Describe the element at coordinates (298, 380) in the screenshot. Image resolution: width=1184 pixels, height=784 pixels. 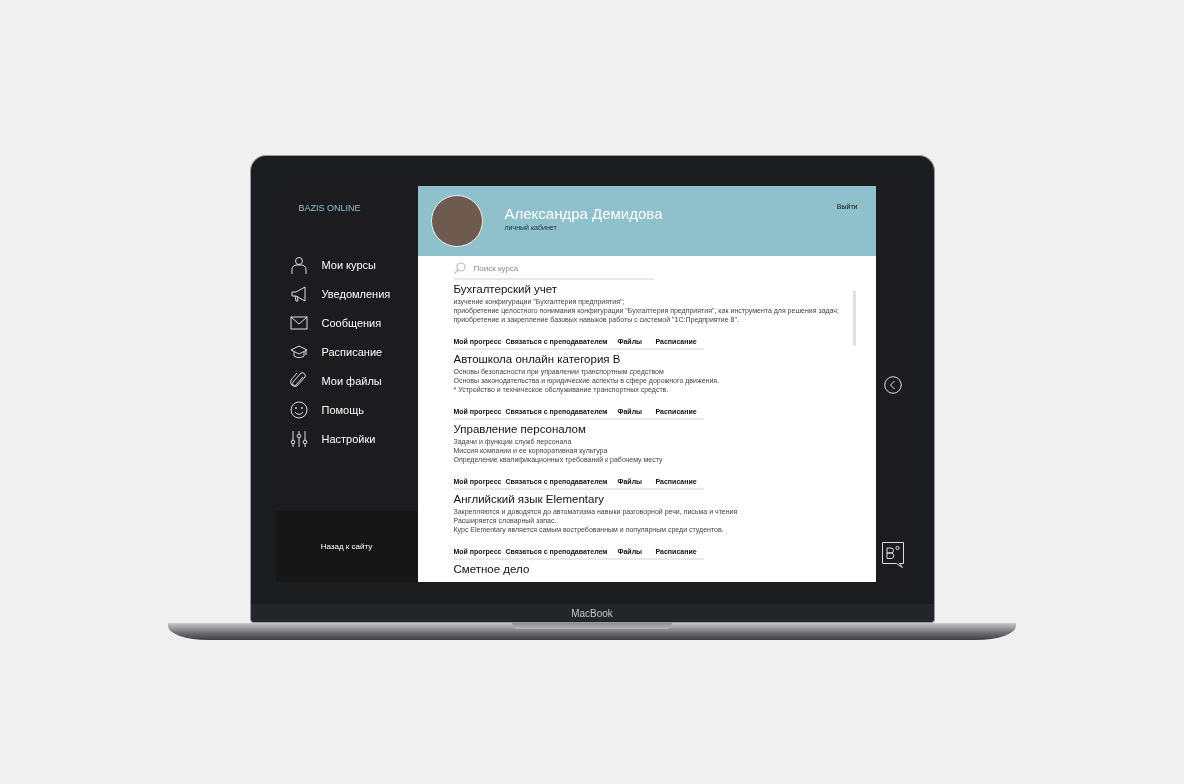
I see `paperclip-icon` at that location.